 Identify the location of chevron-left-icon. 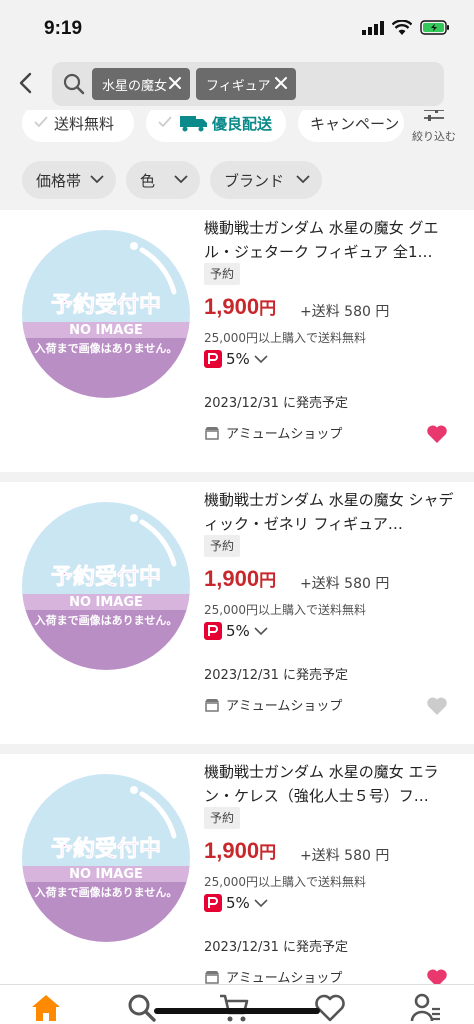
(25, 83).